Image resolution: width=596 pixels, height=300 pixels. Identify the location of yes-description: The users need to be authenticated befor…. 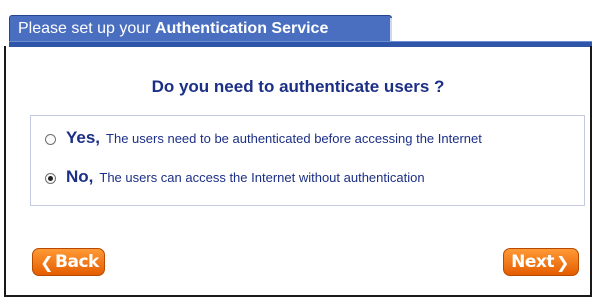
(294, 138).